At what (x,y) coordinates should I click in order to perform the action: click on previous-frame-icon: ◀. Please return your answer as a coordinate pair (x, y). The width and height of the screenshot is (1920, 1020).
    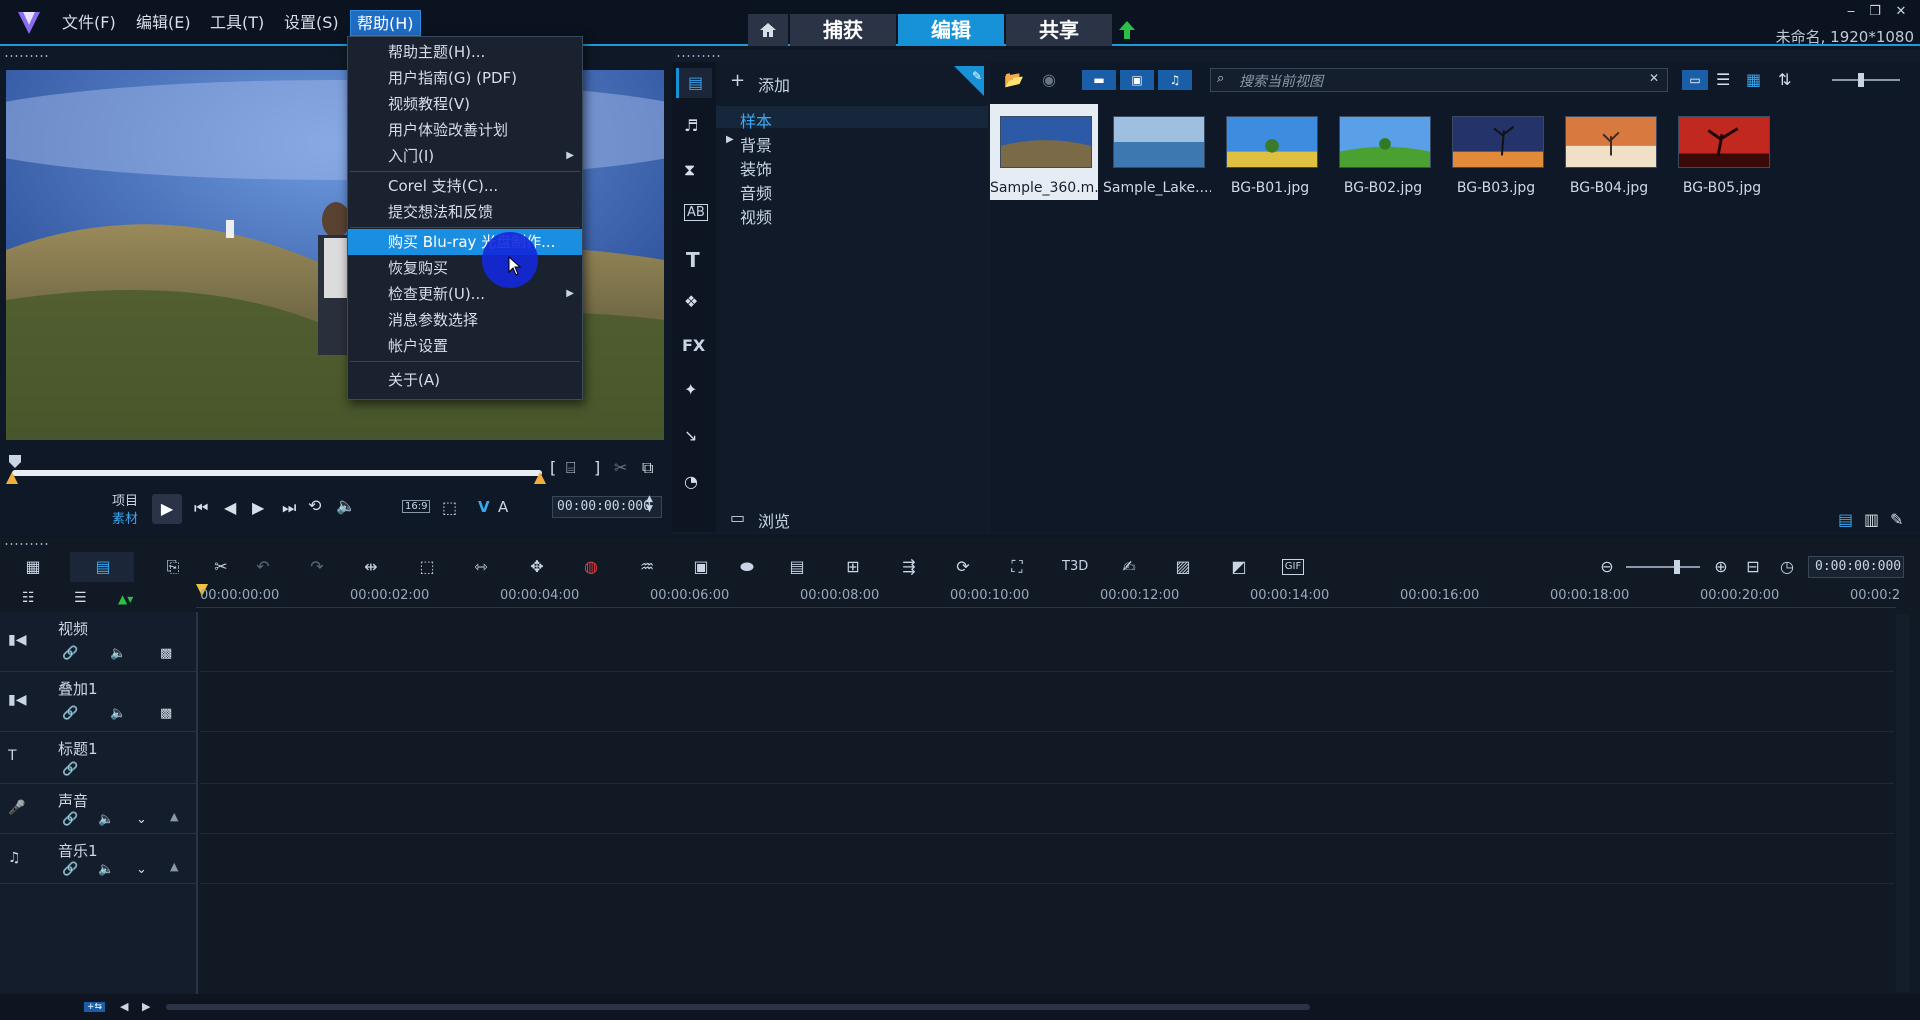
    Looking at the image, I should click on (230, 507).